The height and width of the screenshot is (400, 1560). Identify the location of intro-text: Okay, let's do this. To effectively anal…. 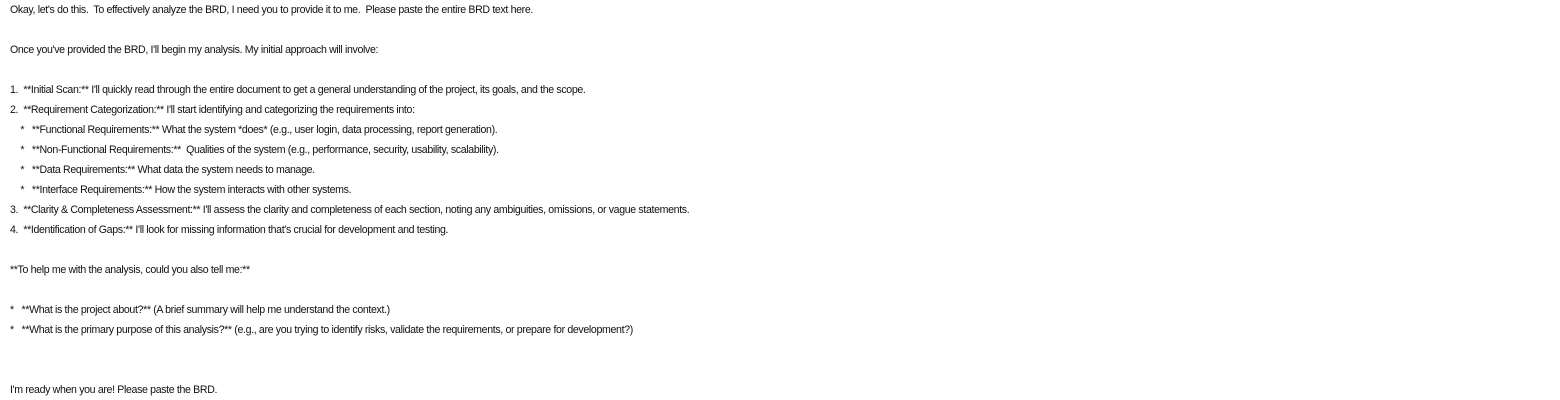
(271, 10).